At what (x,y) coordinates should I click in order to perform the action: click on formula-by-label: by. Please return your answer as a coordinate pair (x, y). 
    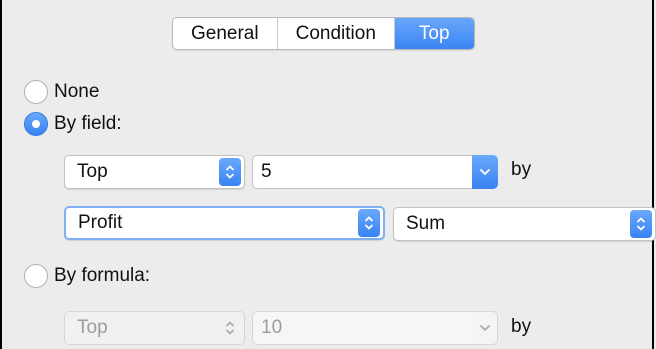
    Looking at the image, I should click on (521, 326).